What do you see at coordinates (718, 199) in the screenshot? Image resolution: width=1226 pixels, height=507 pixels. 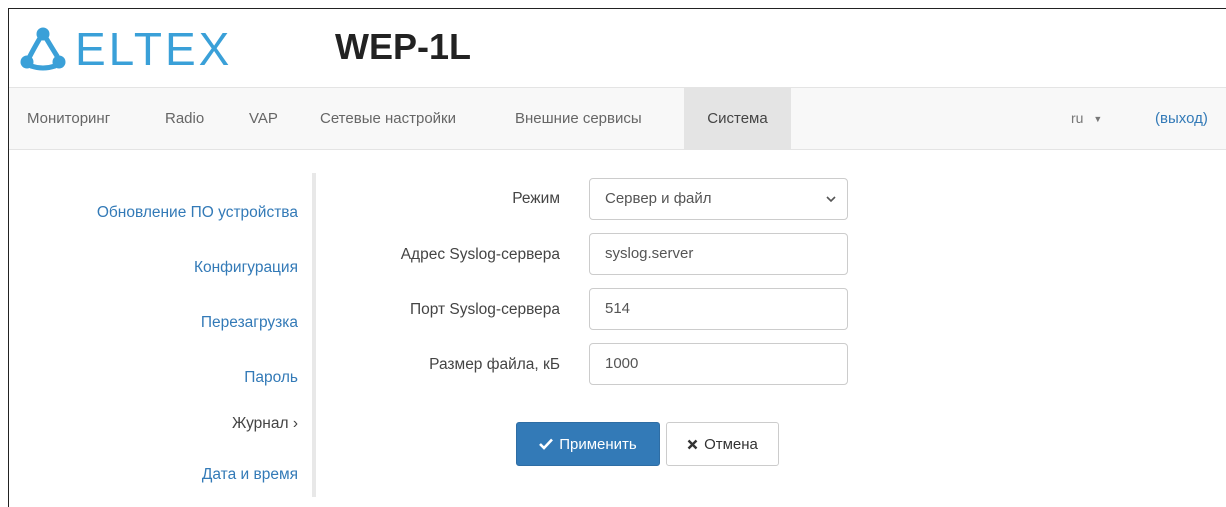 I see `mode-select: Сервер и файл` at bounding box center [718, 199].